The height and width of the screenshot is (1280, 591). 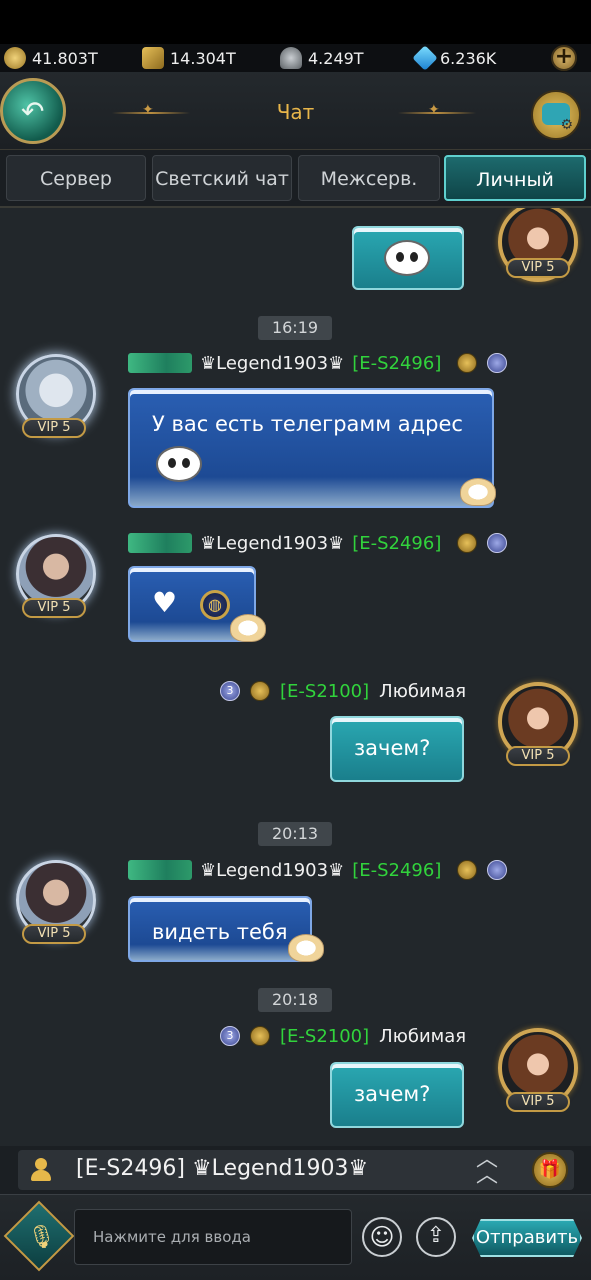 What do you see at coordinates (295, 1000) in the screenshot?
I see `time-separator: 20:18` at bounding box center [295, 1000].